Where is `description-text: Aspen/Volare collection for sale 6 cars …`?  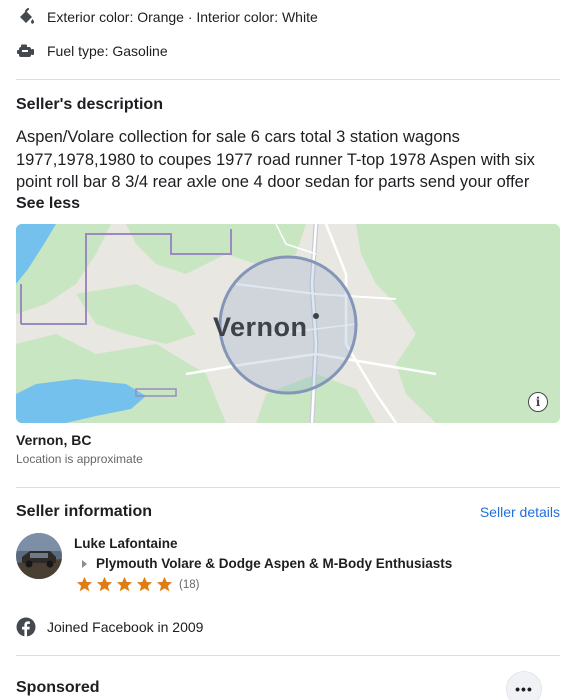
description-text: Aspen/Volare collection for sale 6 cars … is located at coordinates (275, 159).